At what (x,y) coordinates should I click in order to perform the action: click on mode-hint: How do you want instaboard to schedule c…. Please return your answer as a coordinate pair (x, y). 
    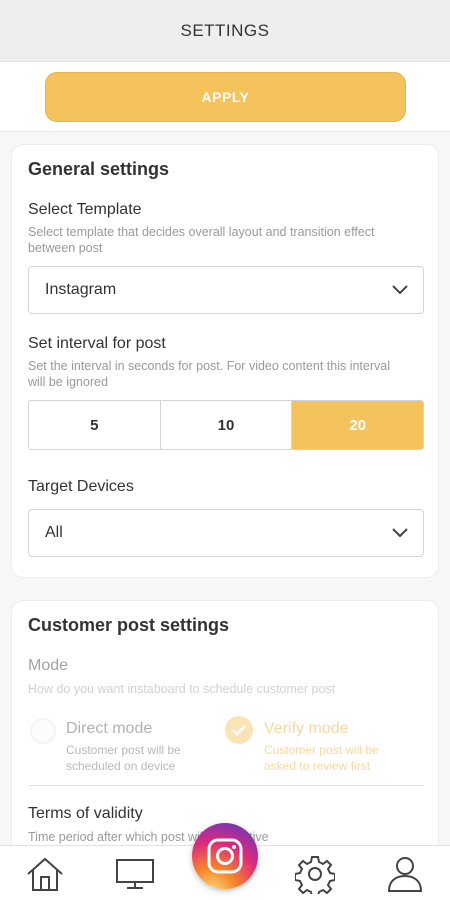
    Looking at the image, I should click on (182, 689).